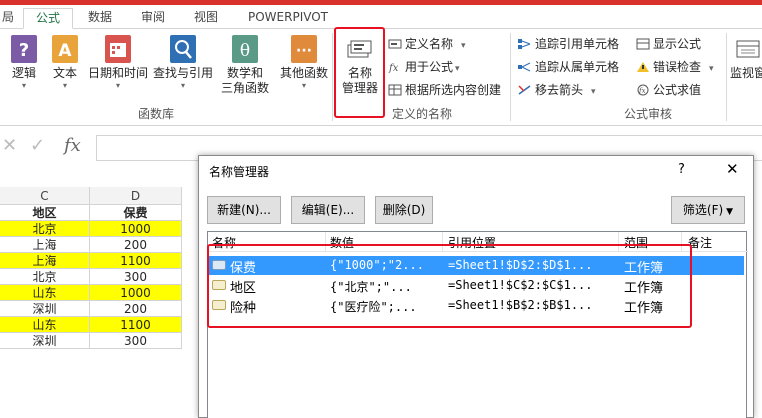  Describe the element at coordinates (568, 44) in the screenshot. I see `trace-precedents-button: 追踪引用单元格` at that location.